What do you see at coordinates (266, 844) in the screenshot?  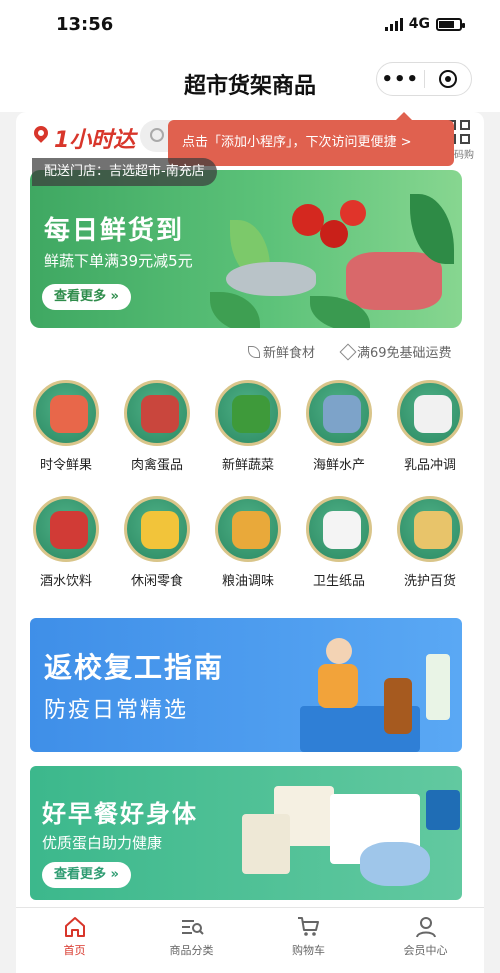 I see `cereal-box-graphic` at bounding box center [266, 844].